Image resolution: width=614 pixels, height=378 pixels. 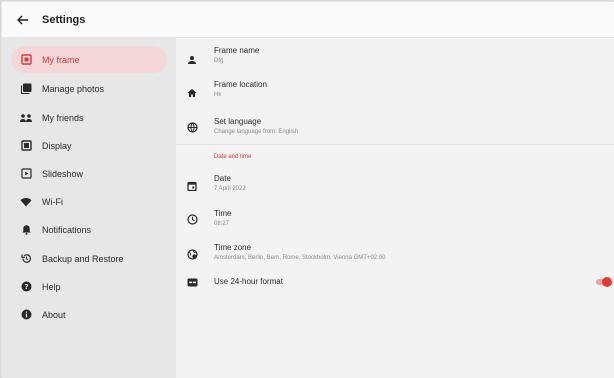 What do you see at coordinates (192, 60) in the screenshot?
I see `person-icon` at bounding box center [192, 60].